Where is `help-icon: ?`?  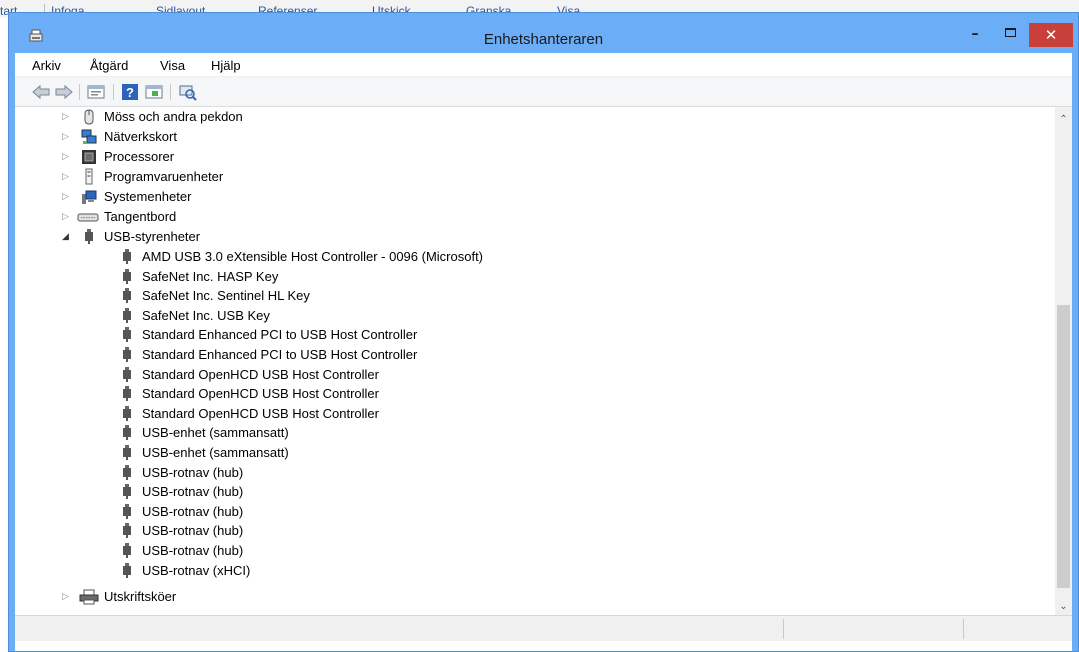
help-icon: ? is located at coordinates (130, 92).